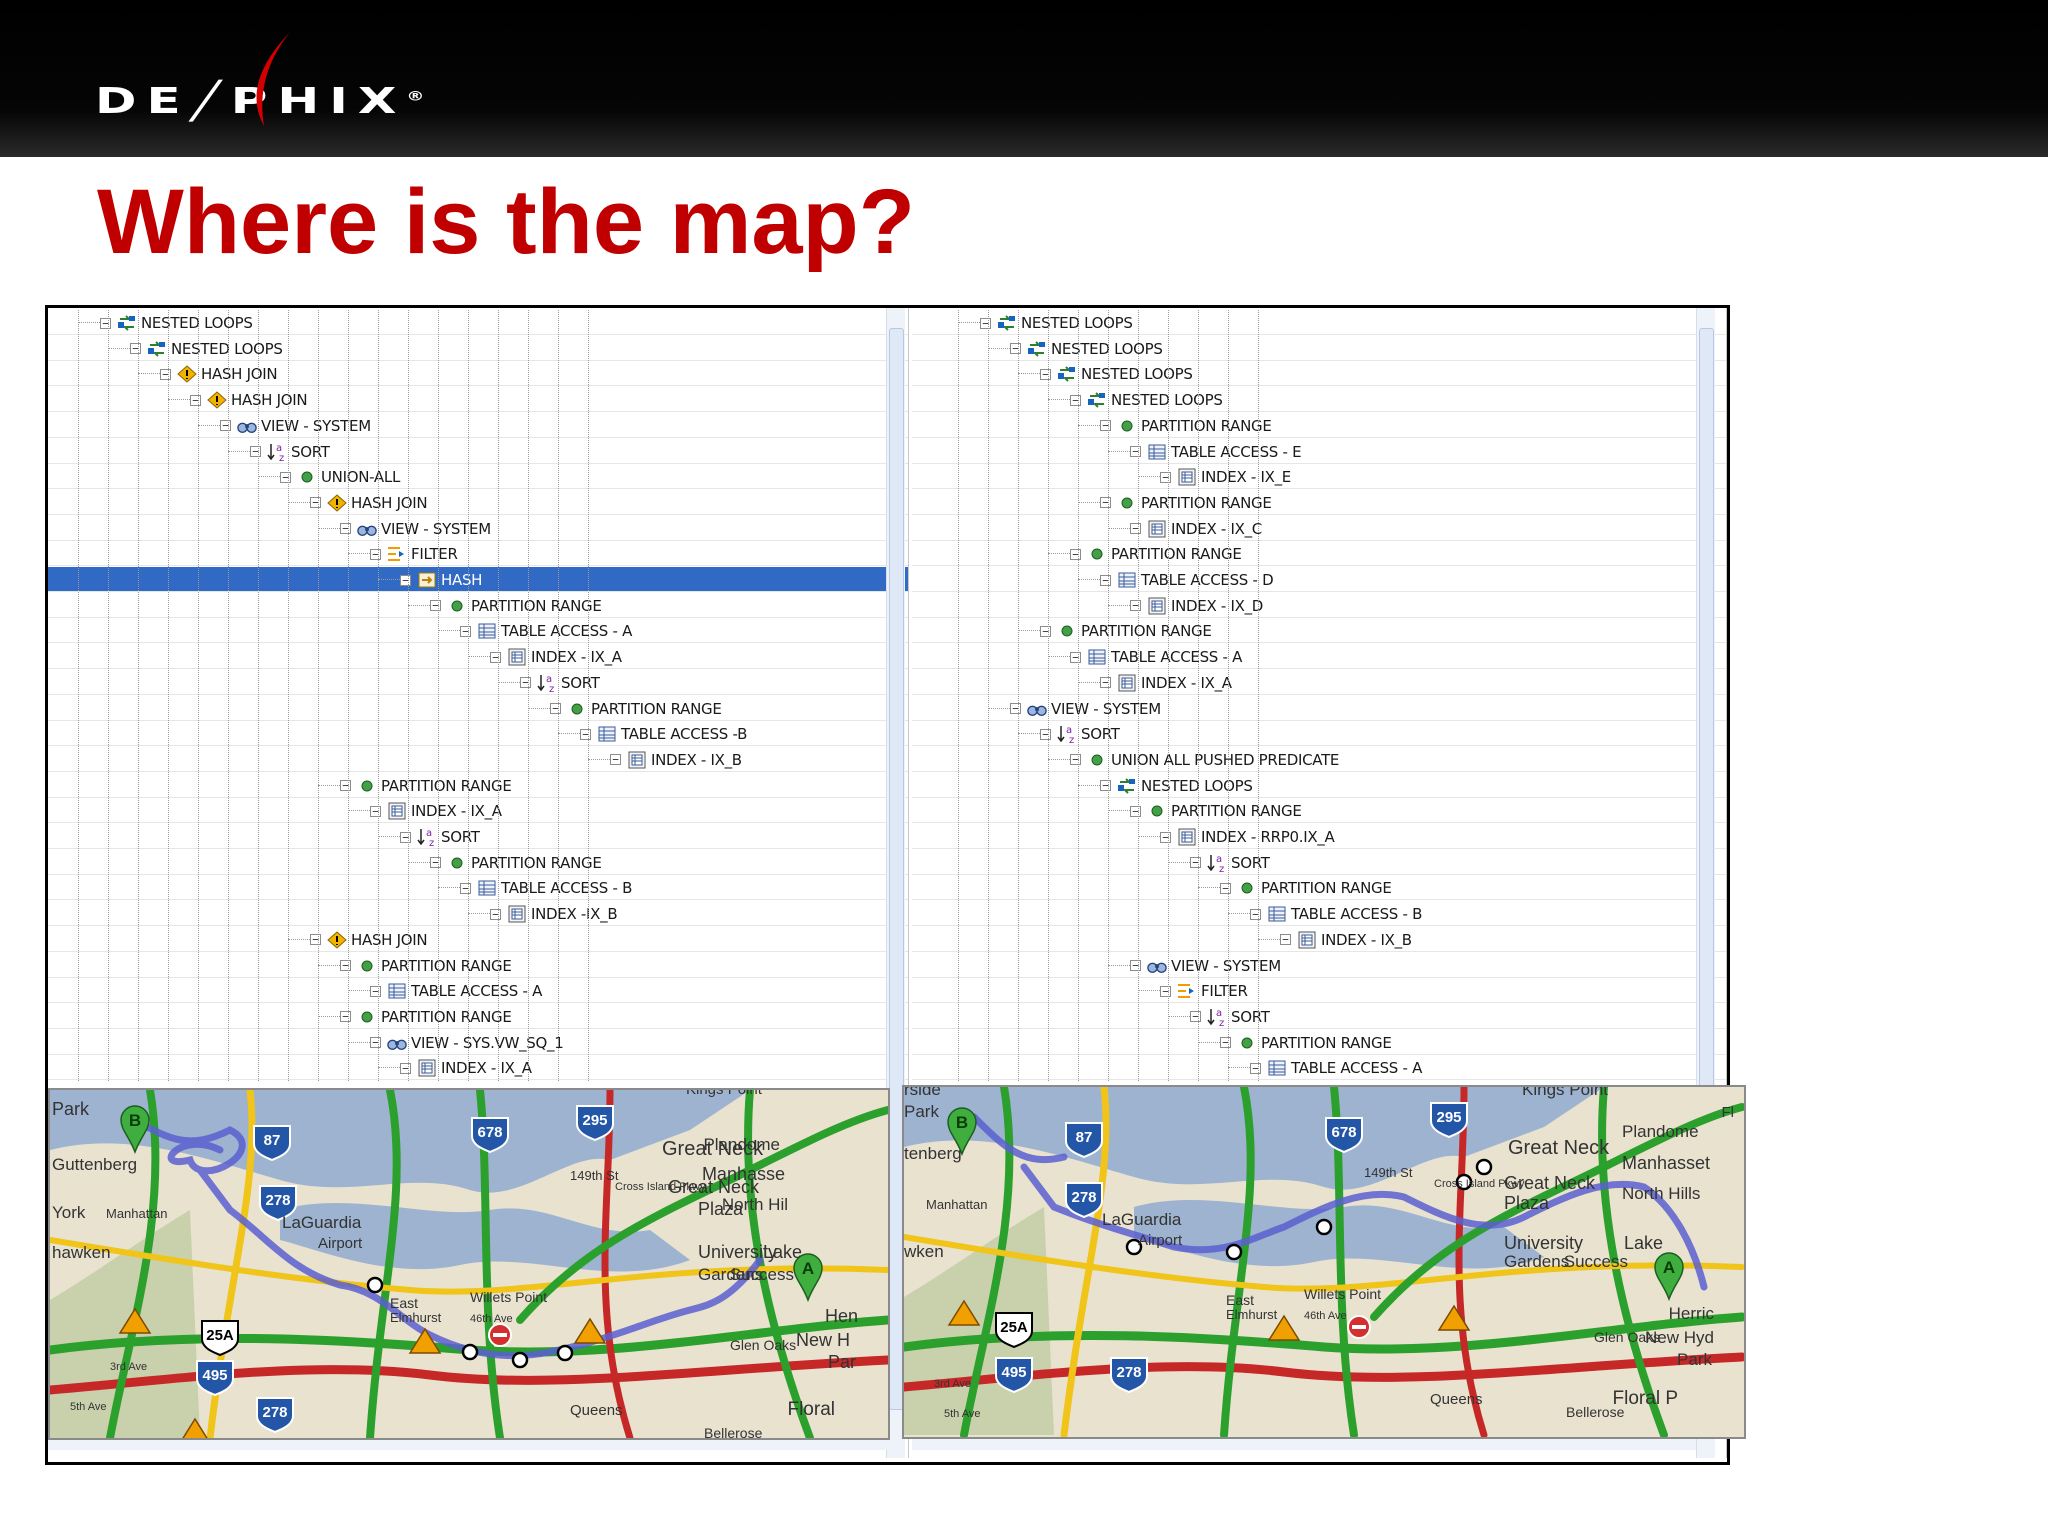 The width and height of the screenshot is (2048, 1536). I want to click on plan-node: − TABLE ACCESS -B, so click(663, 734).